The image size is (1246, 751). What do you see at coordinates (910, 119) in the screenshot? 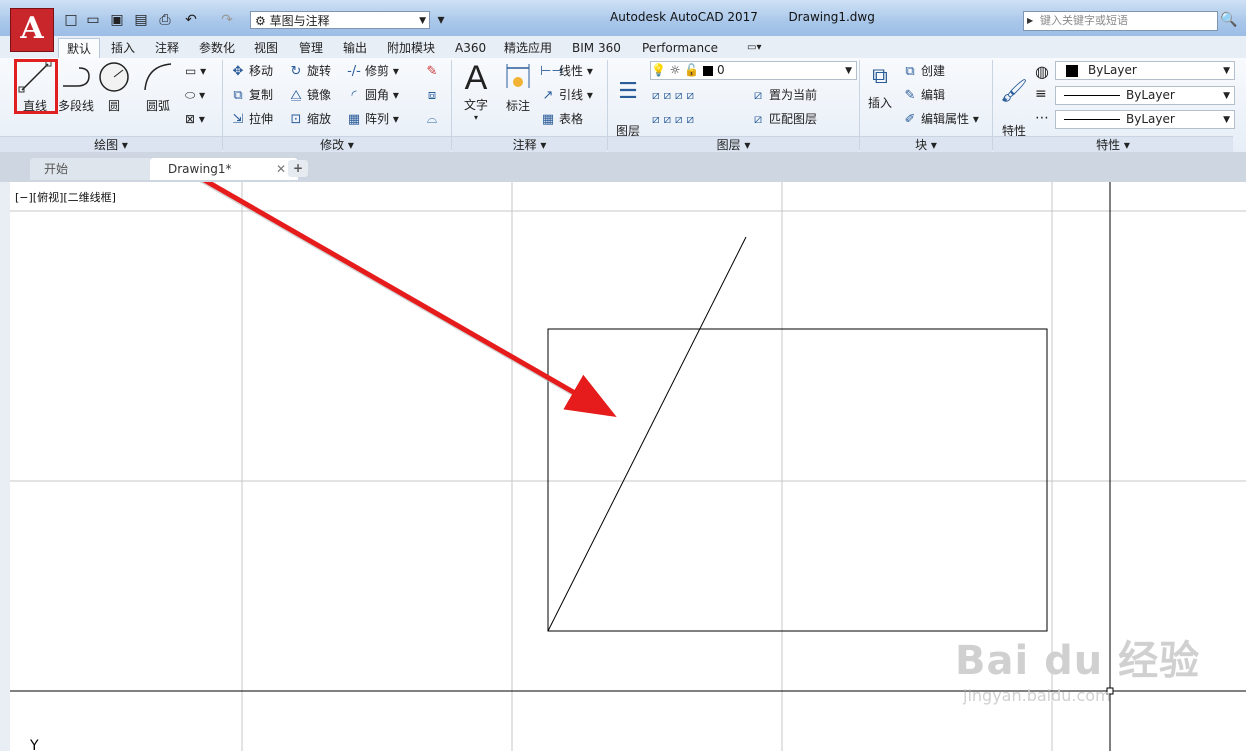
I see `edit-attributes-icon: ✐` at bounding box center [910, 119].